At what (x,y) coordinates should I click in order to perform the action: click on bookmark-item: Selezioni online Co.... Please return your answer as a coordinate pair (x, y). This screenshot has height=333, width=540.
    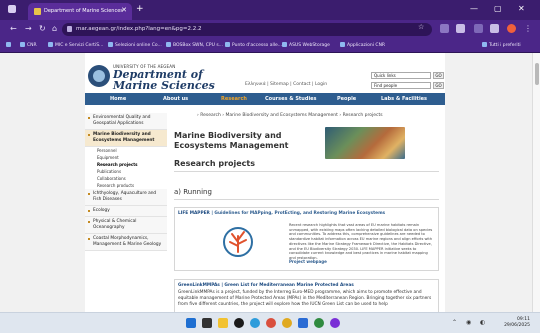
    Looking at the image, I should click on (135, 45).